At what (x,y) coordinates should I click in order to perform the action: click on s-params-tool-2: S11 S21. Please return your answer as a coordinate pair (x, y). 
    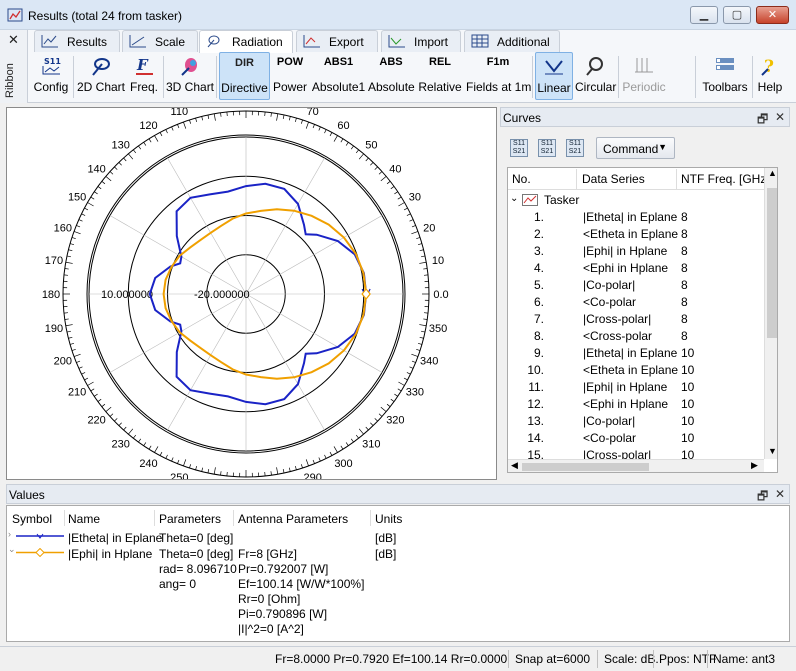
    Looking at the image, I should click on (547, 148).